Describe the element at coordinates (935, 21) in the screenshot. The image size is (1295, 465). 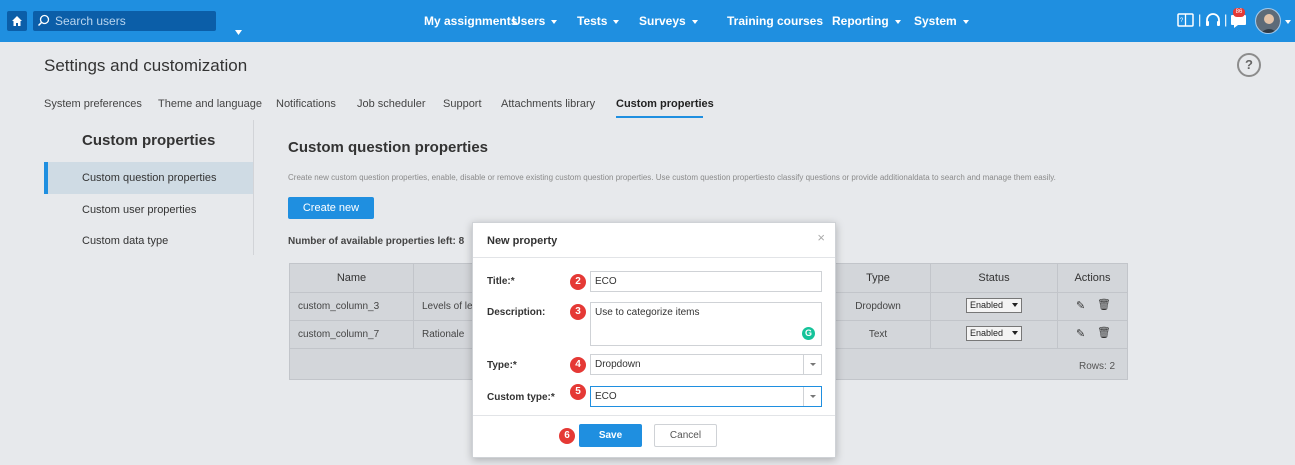
I see `nav-label: System` at that location.